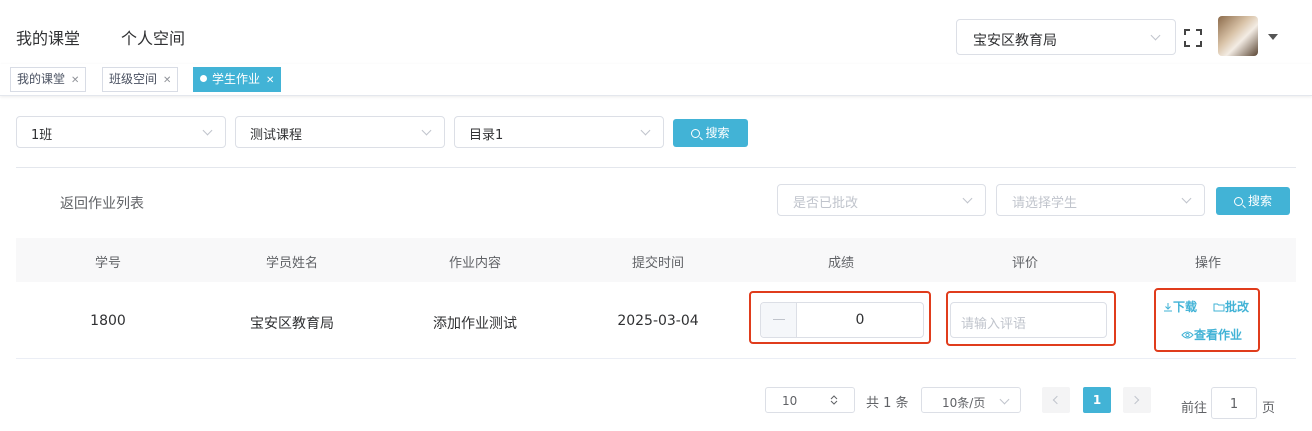 This screenshot has height=431, width=1312. What do you see at coordinates (881, 200) in the screenshot?
I see `reviewed-status-select: 是否已批改` at bounding box center [881, 200].